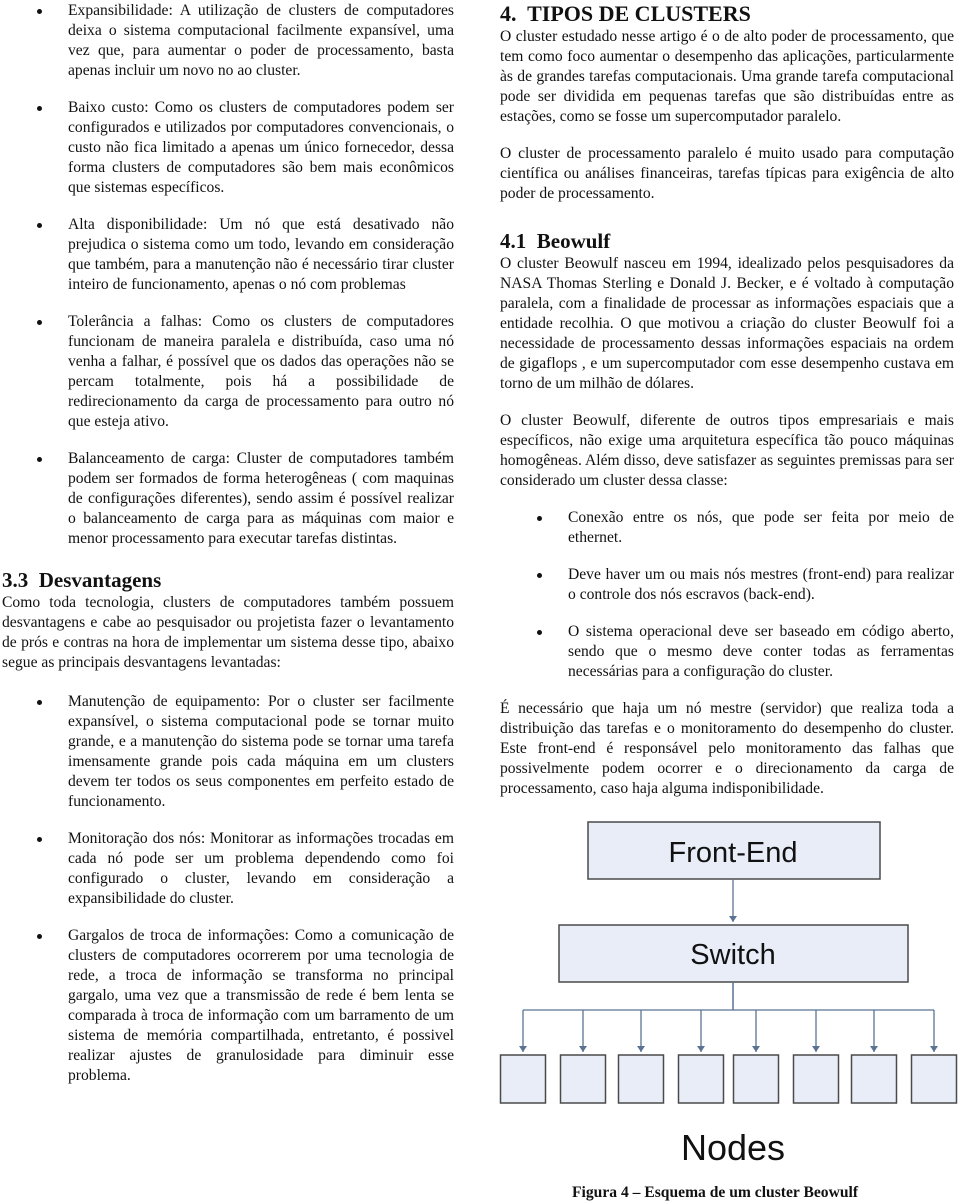 The image size is (960, 1203). I want to click on beowulf-diagram: Front-End Switch Nodes, so click(728, 994).